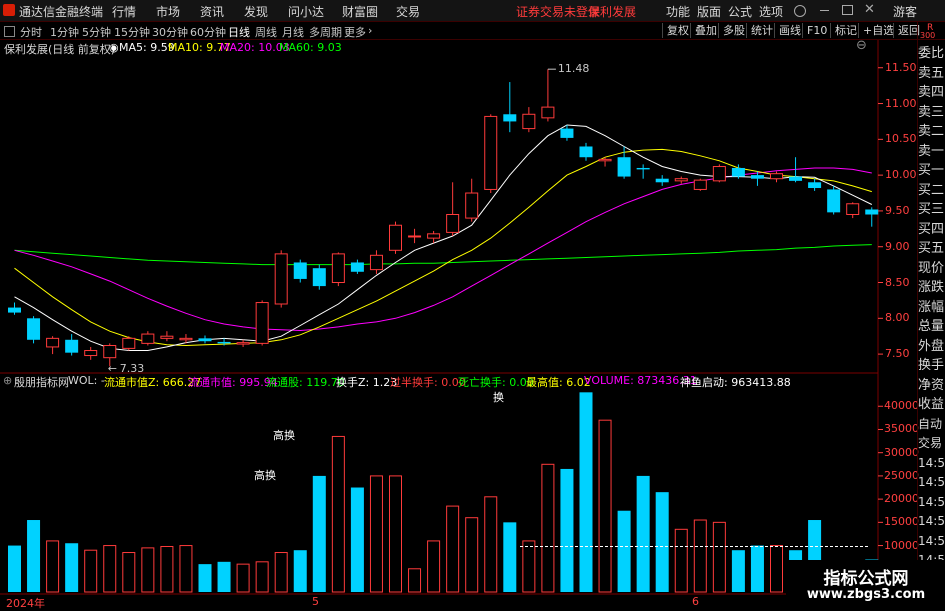 The height and width of the screenshot is (611, 945). What do you see at coordinates (931, 190) in the screenshot?
I see `side-panel-label: 买二` at bounding box center [931, 190].